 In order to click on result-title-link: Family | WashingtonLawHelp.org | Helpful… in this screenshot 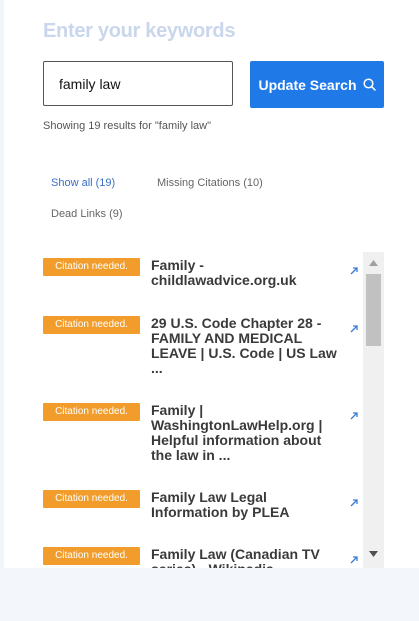, I will do `click(246, 433)`.